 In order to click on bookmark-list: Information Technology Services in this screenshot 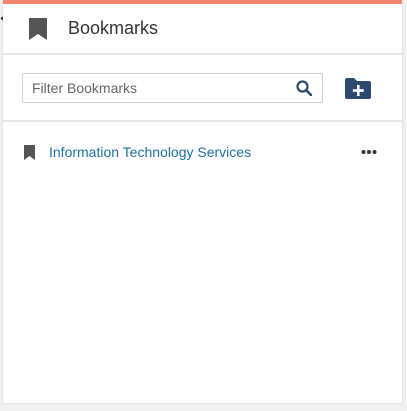, I will do `click(202, 142)`.